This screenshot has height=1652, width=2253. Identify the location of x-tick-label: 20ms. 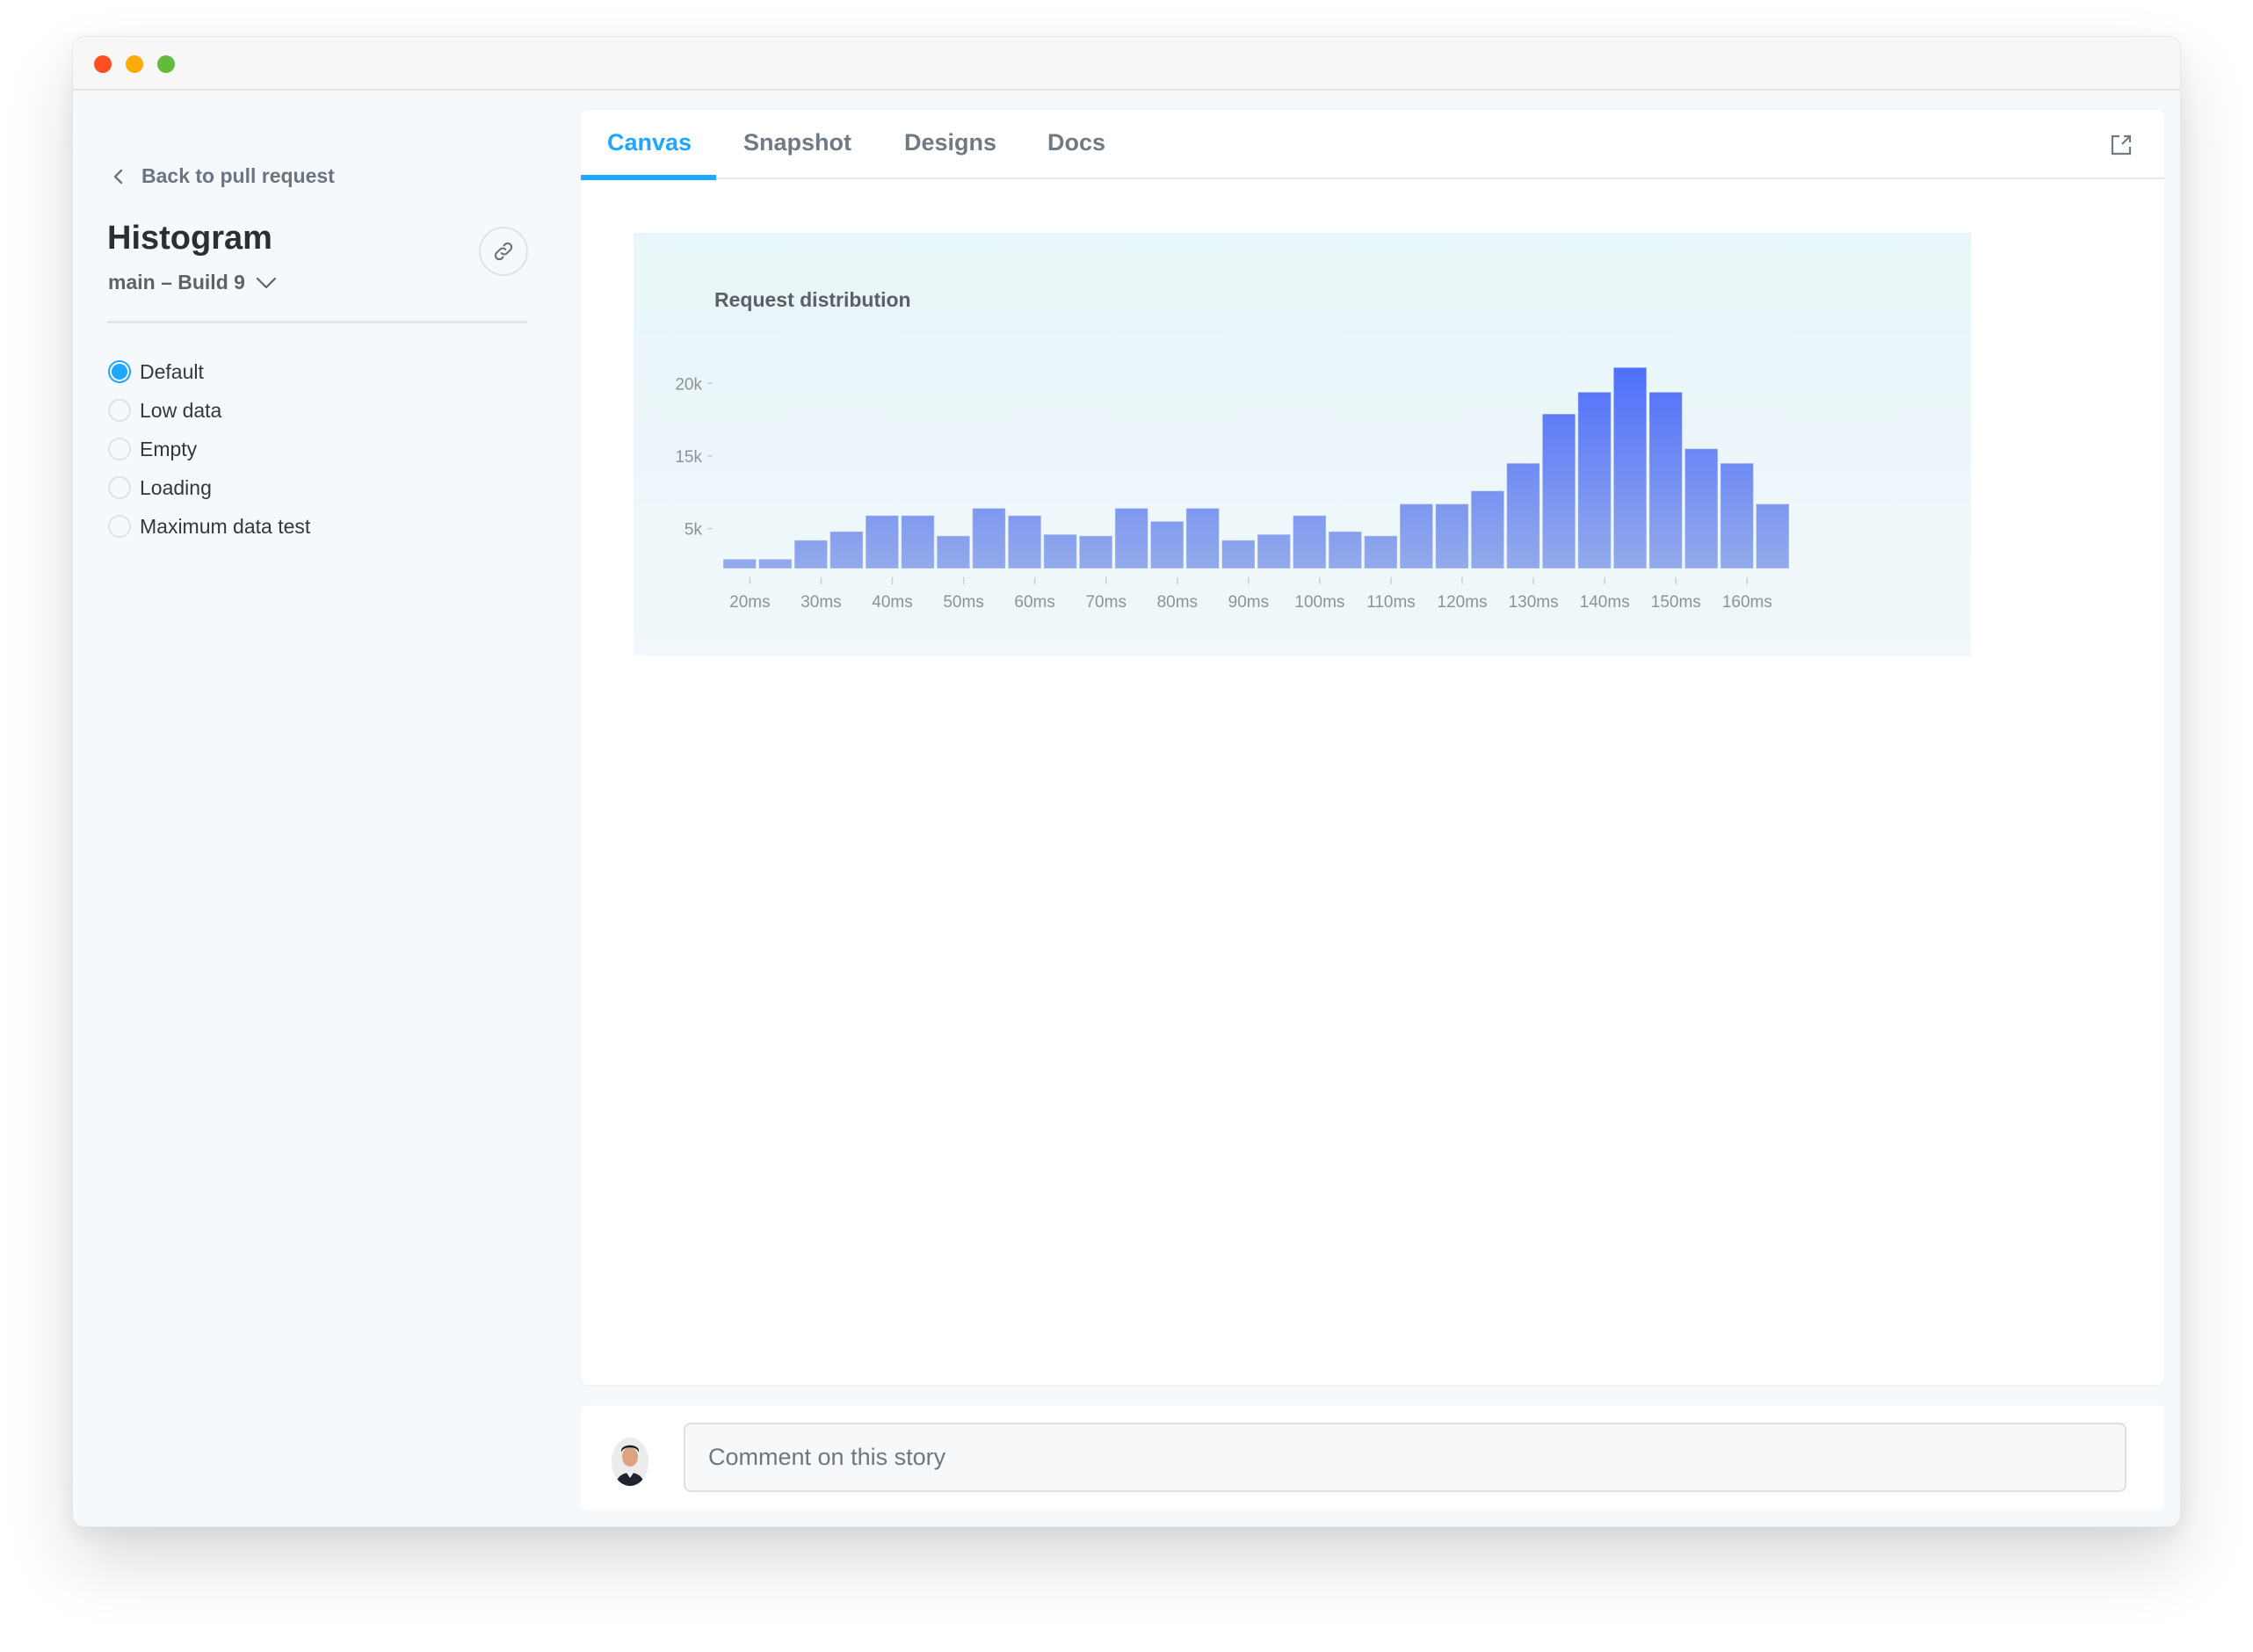
(750, 603).